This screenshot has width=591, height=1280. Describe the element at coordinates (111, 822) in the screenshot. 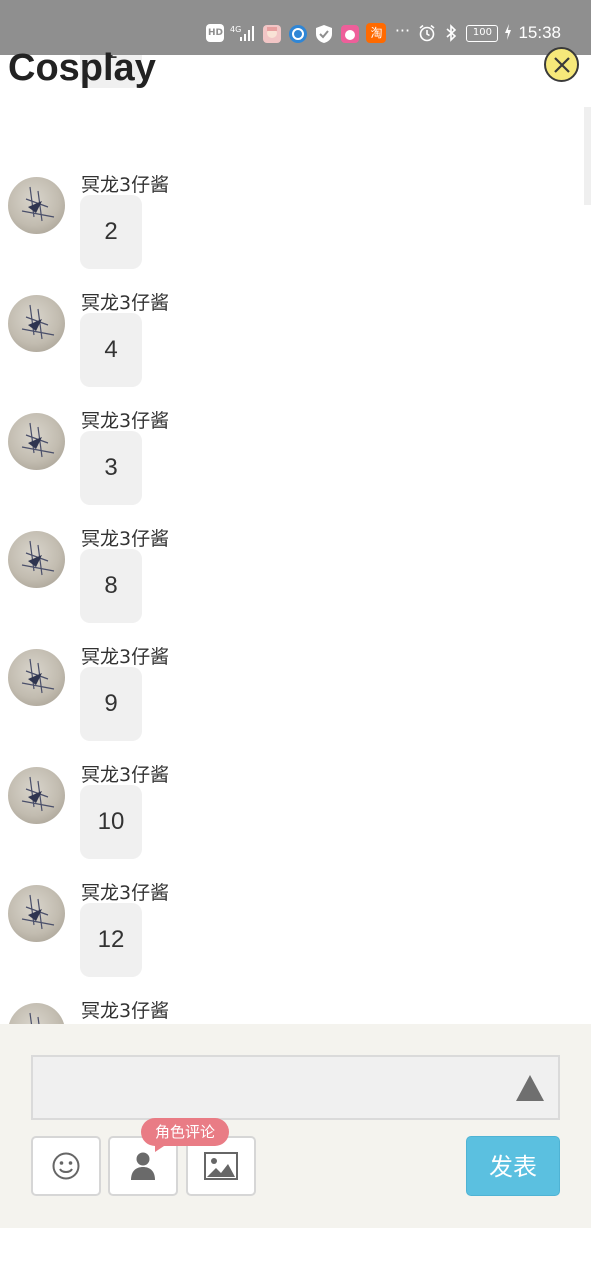

I see `message-bubble: 10` at that location.